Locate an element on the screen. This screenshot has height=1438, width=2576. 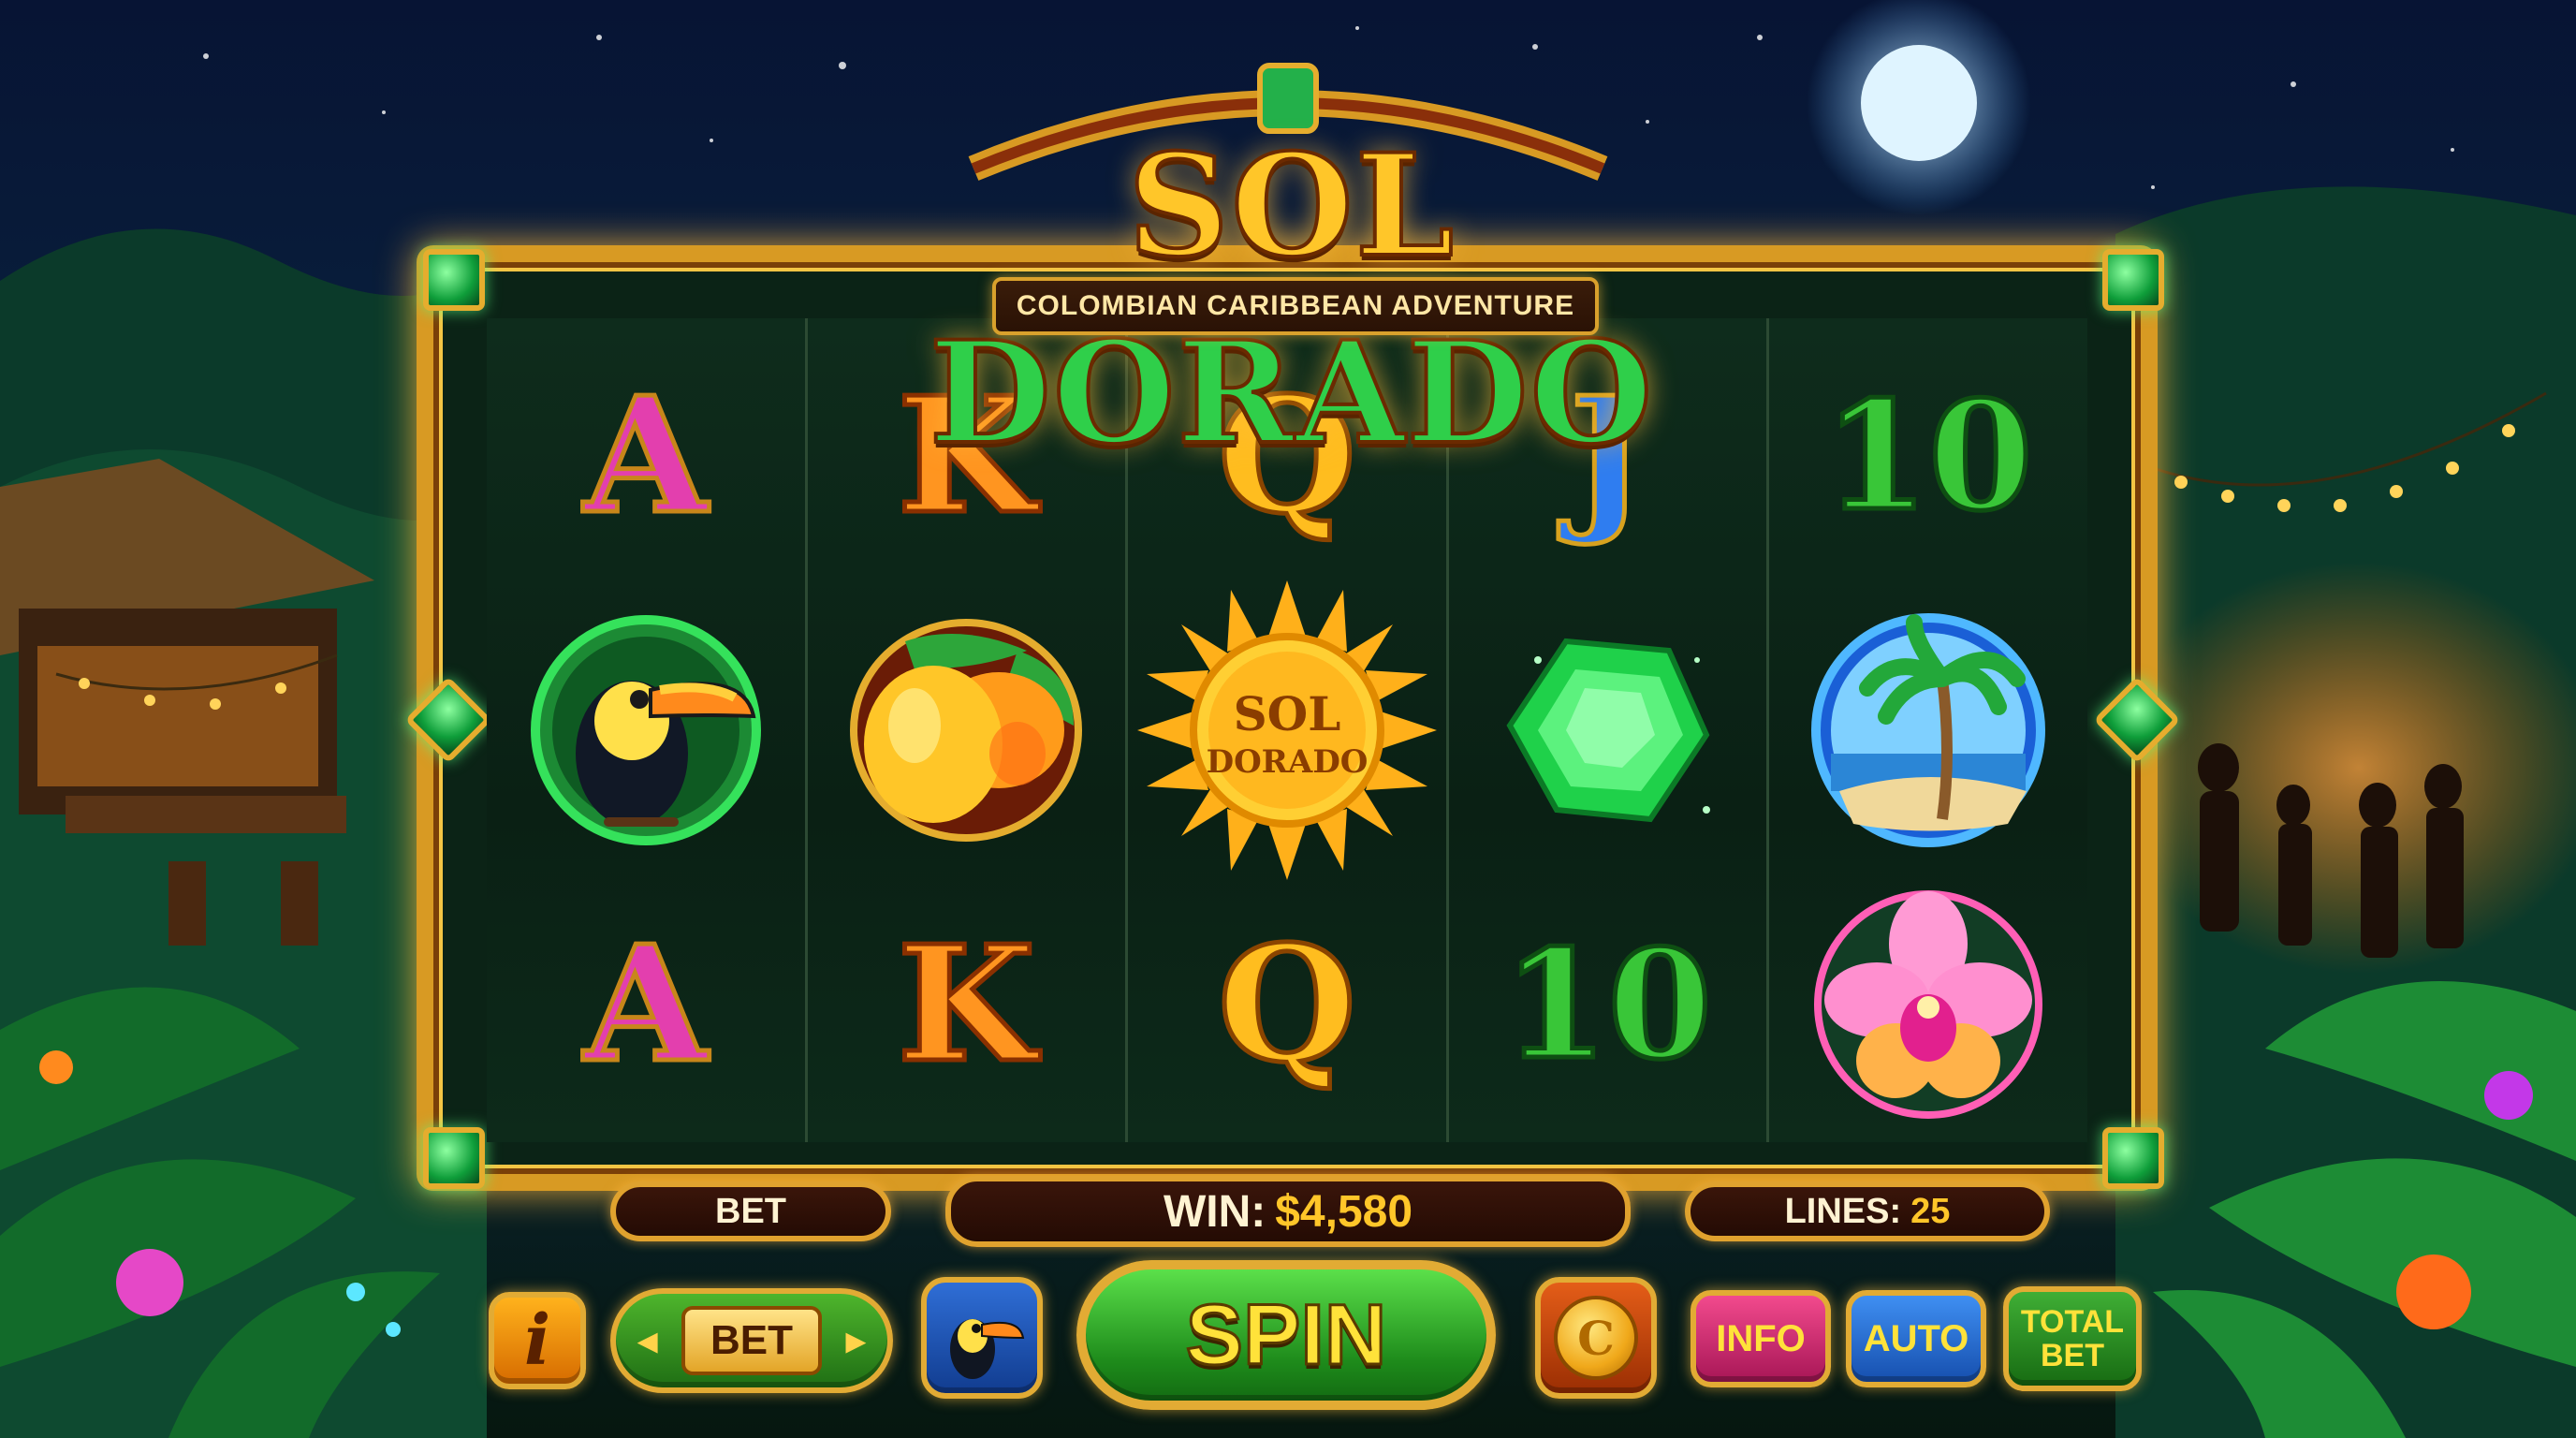
auto-label: AUTO is located at coordinates (1916, 1338).